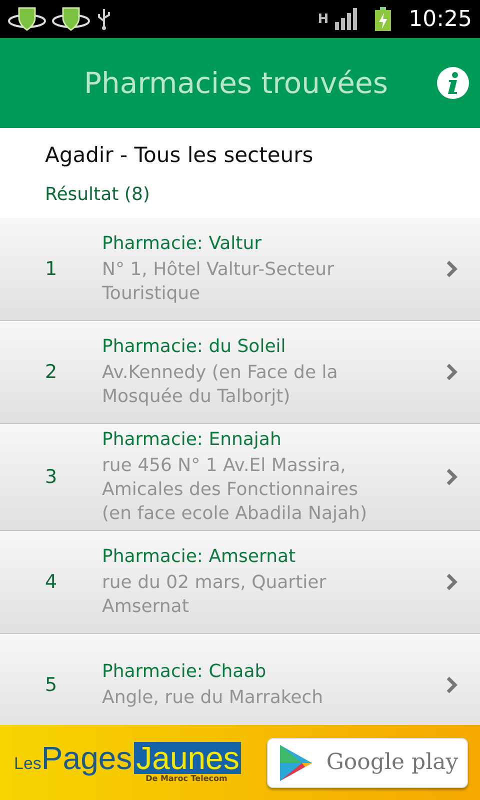 The height and width of the screenshot is (800, 480). Describe the element at coordinates (28, 764) in the screenshot. I see `logo-prefix: Les` at that location.